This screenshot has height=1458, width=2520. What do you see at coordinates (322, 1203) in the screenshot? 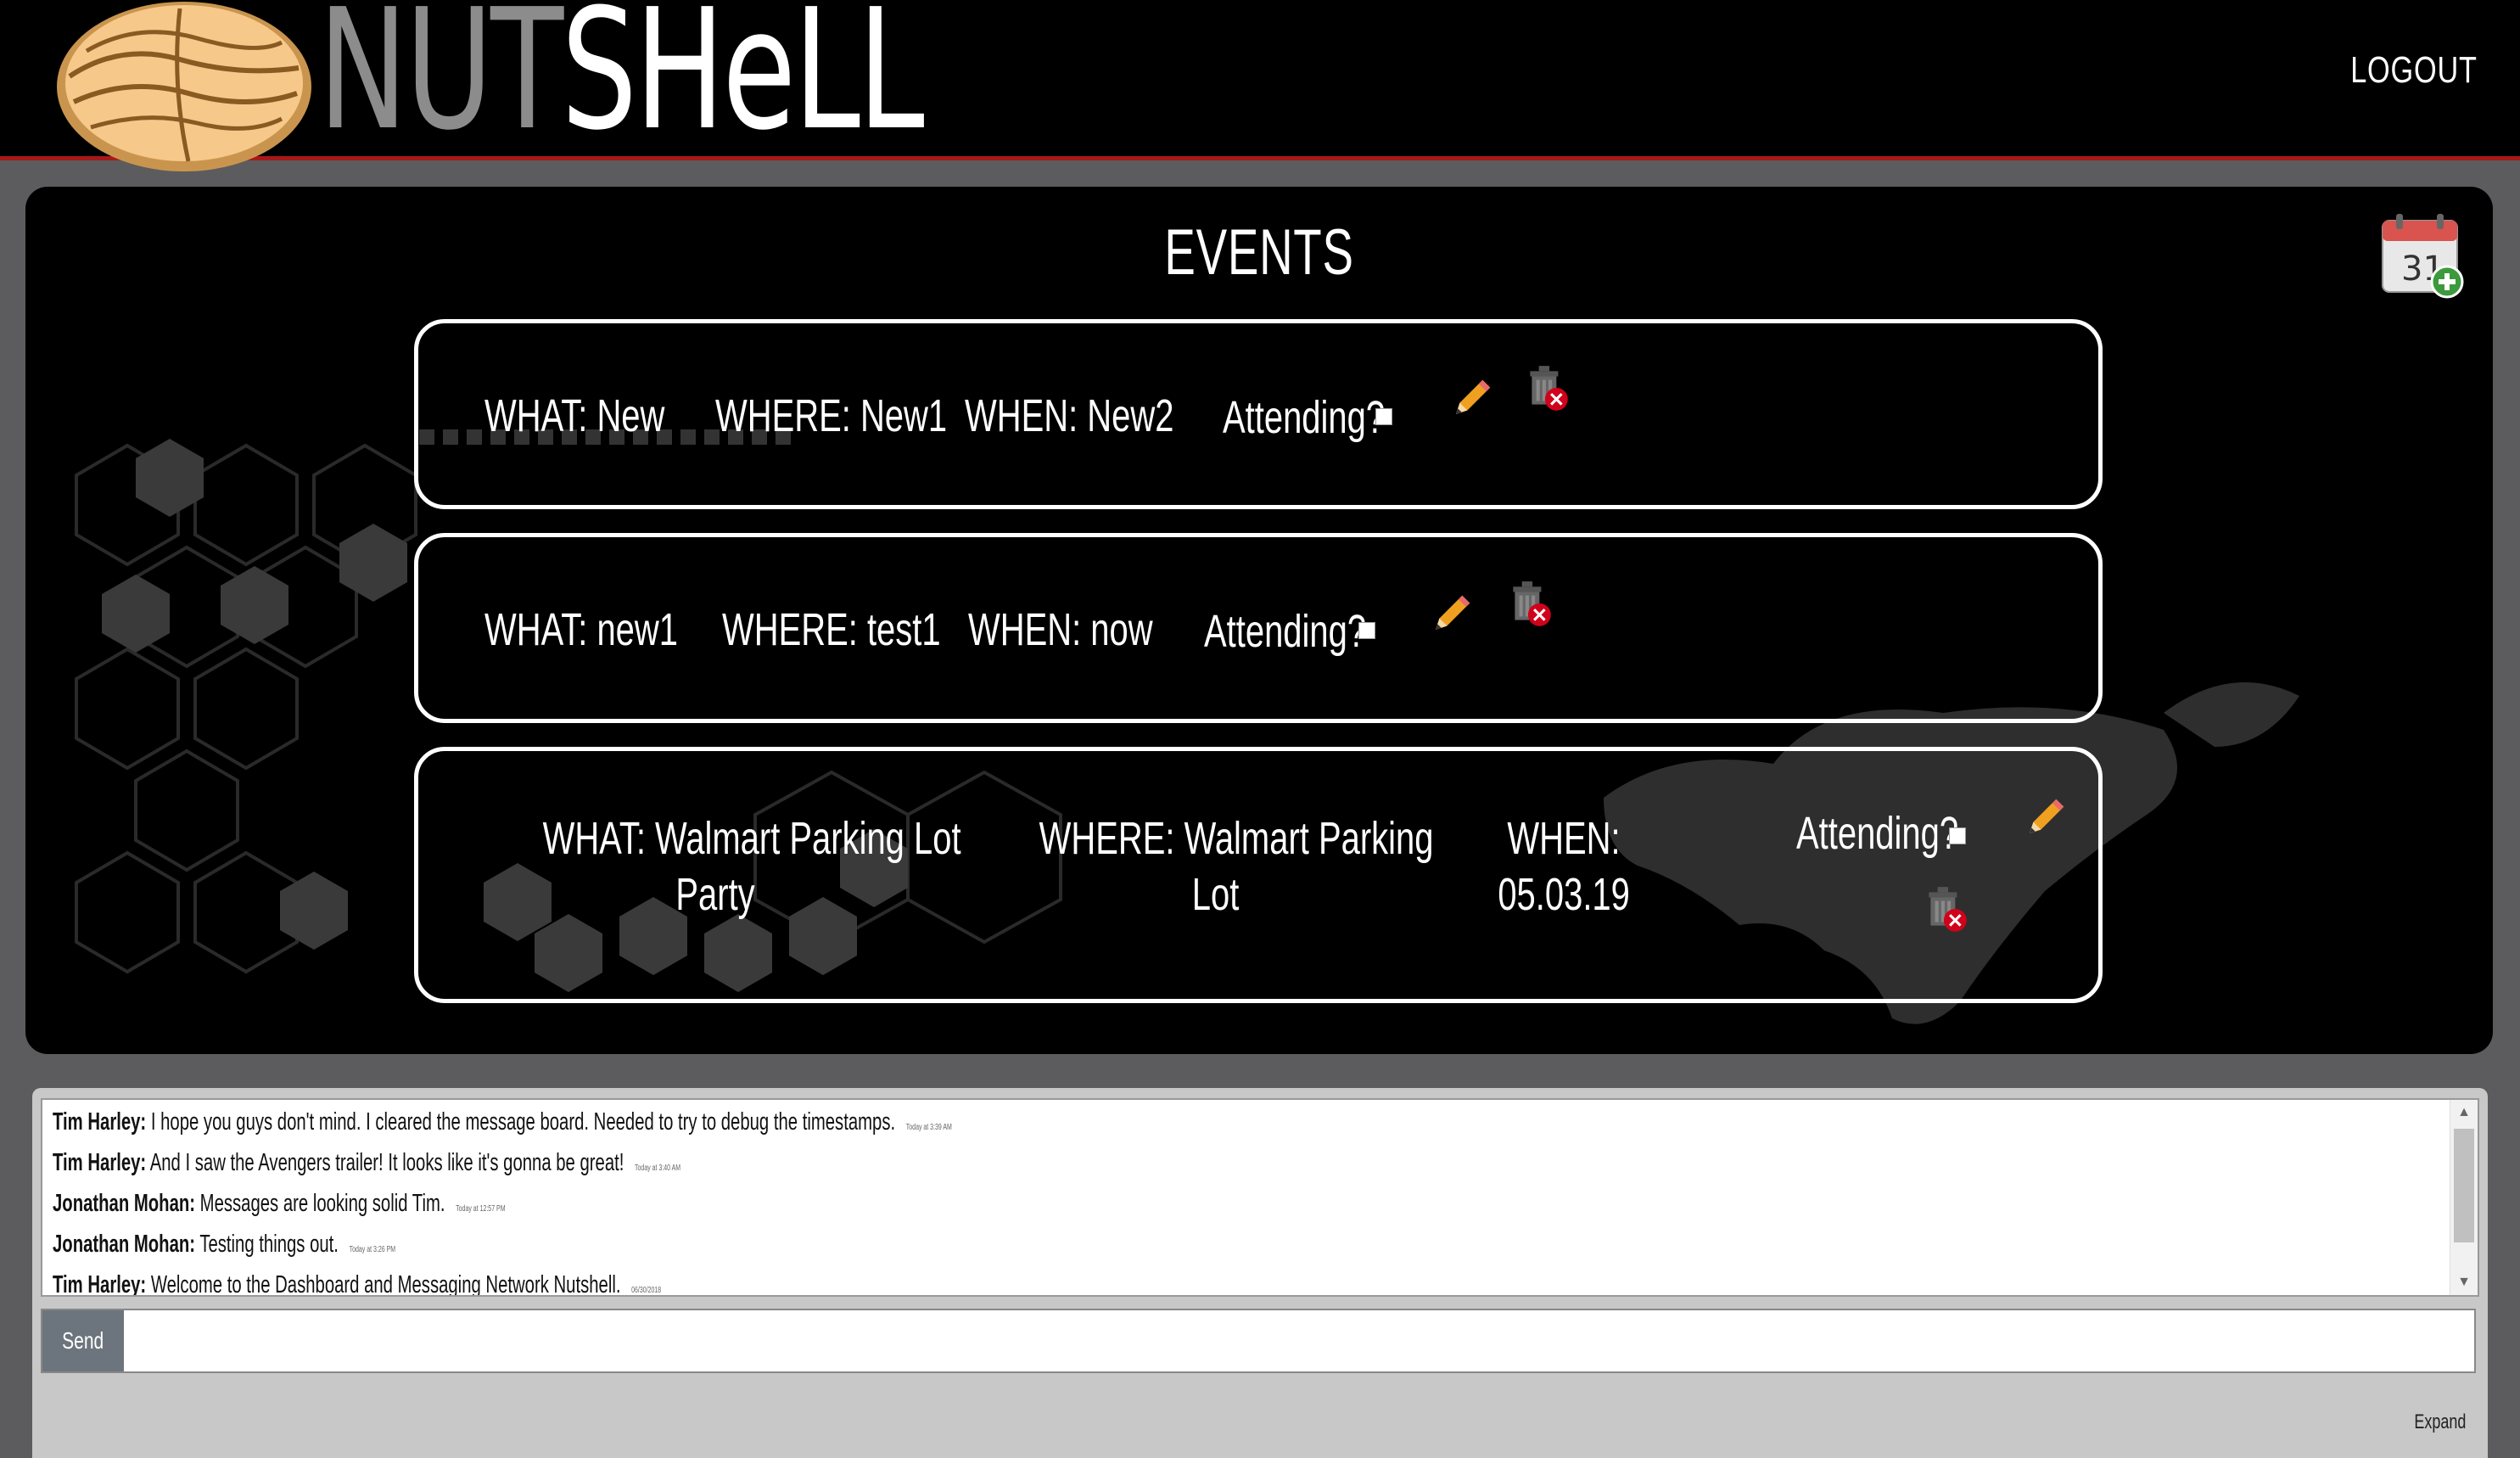
I see `message-text: Messages are looking solid Tim.` at bounding box center [322, 1203].